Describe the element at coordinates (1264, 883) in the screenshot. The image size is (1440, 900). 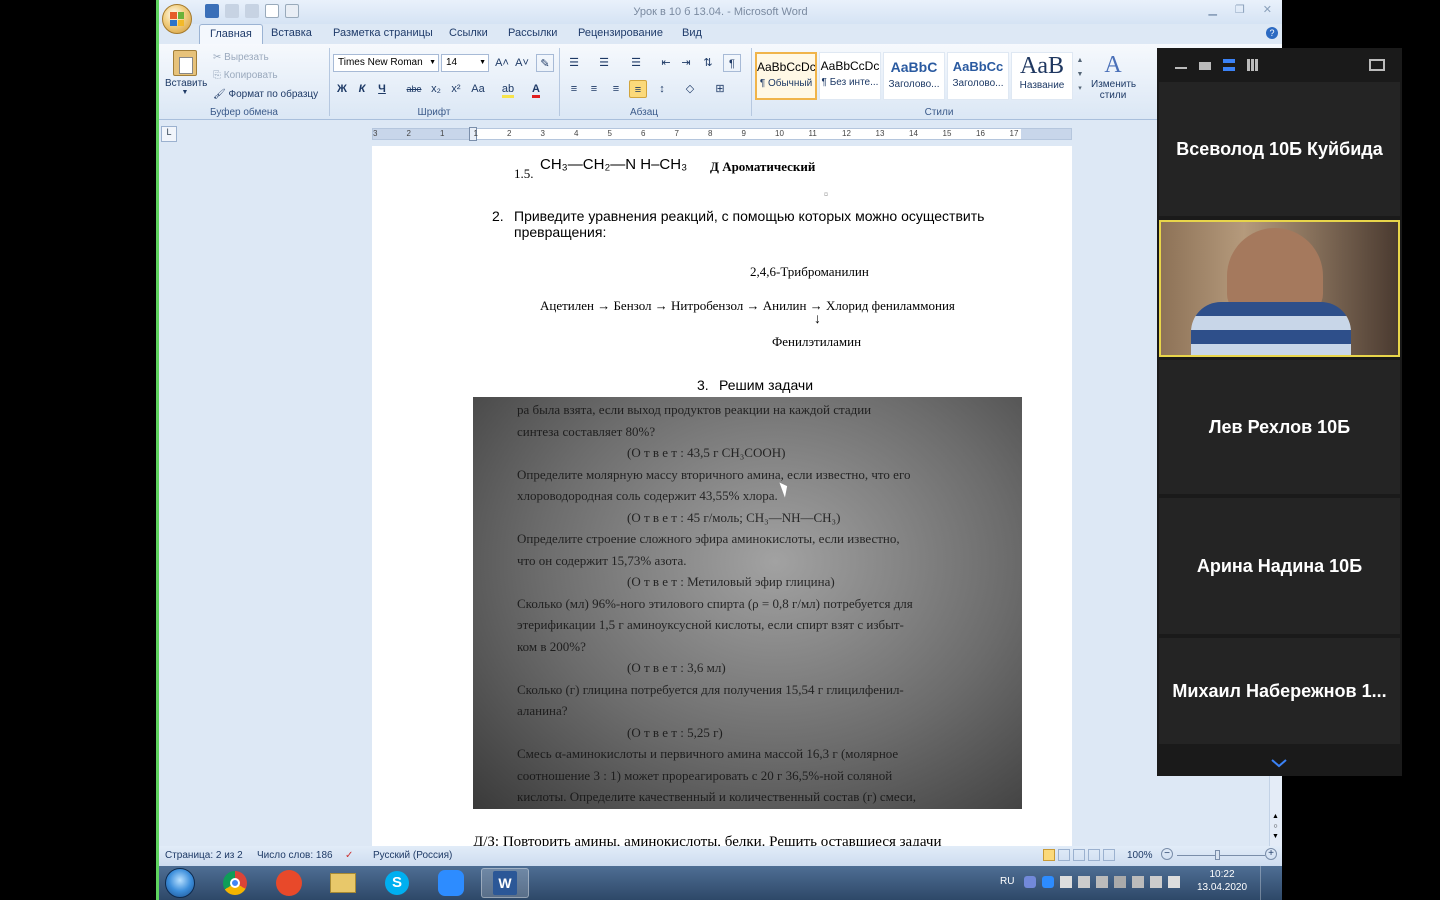
I see `show-desktop-button` at that location.